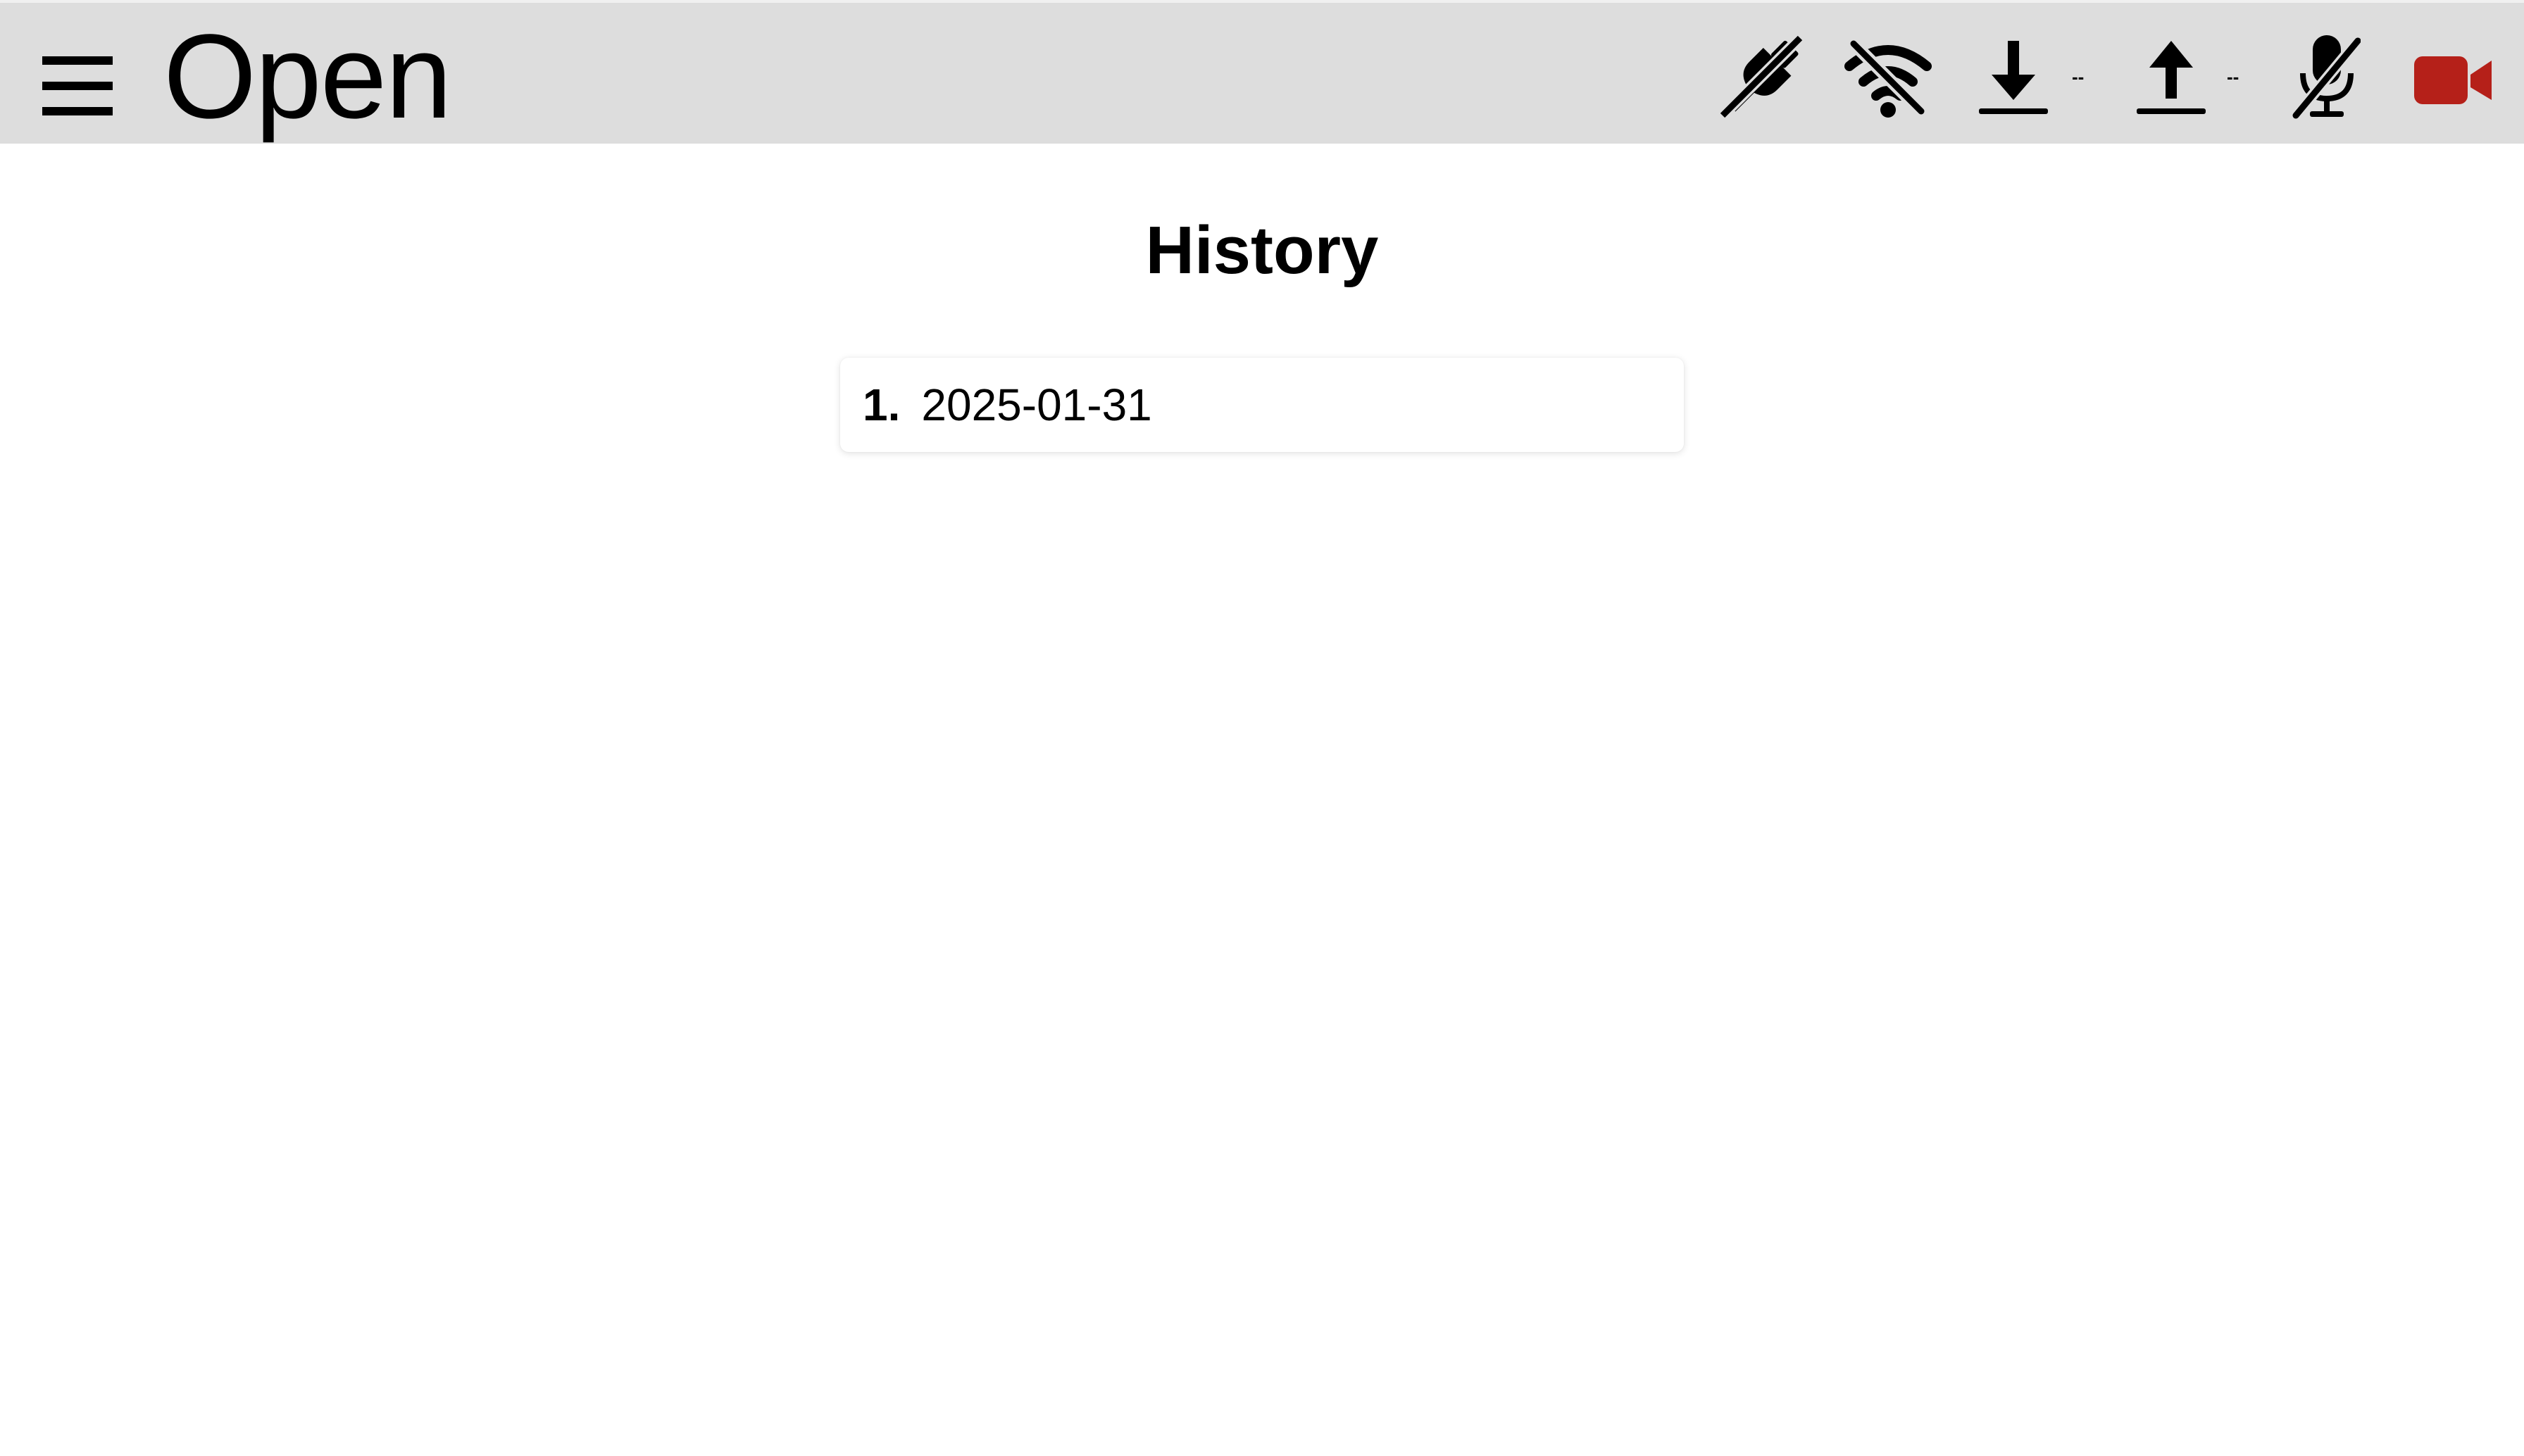 The width and height of the screenshot is (2524, 1456). Describe the element at coordinates (882, 404) in the screenshot. I see `history-item-index: 1.` at that location.